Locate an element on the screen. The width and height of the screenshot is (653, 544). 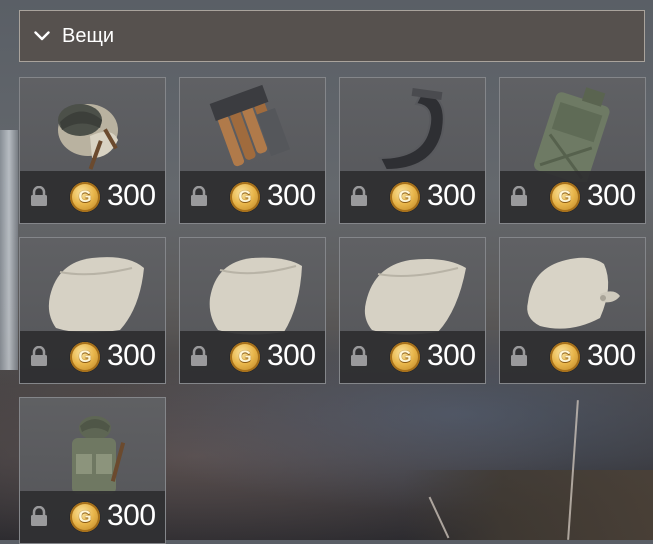
ammo-clip-image is located at coordinates (249, 125).